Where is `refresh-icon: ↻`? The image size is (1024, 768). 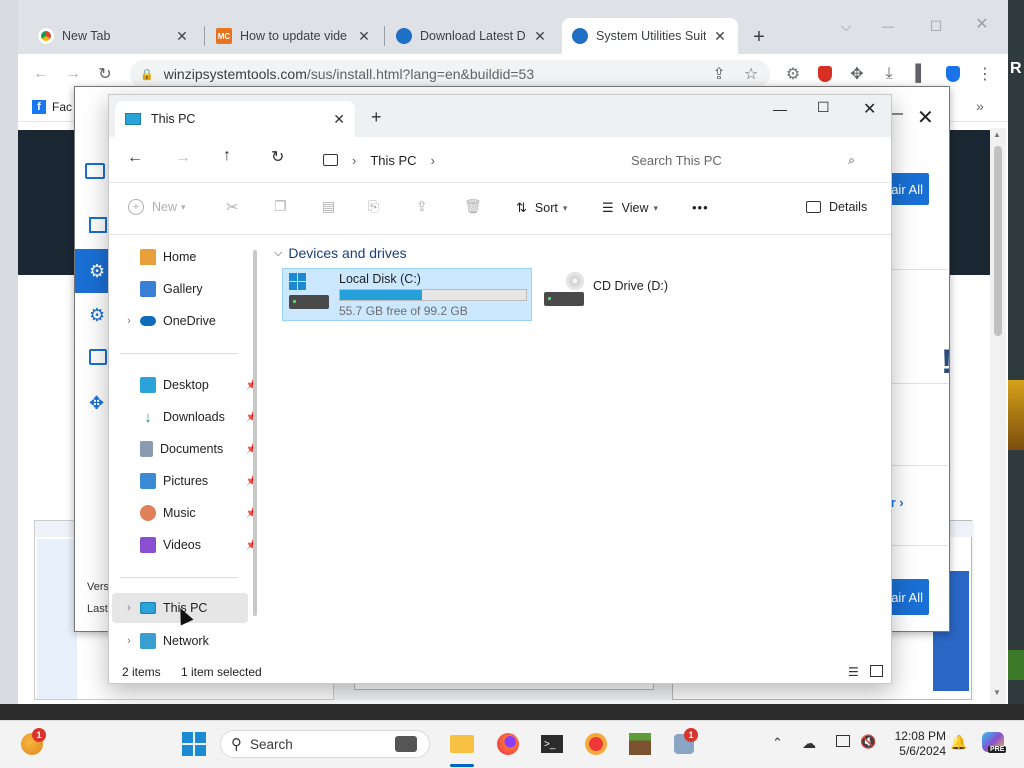 refresh-icon: ↻ is located at coordinates (277, 157).